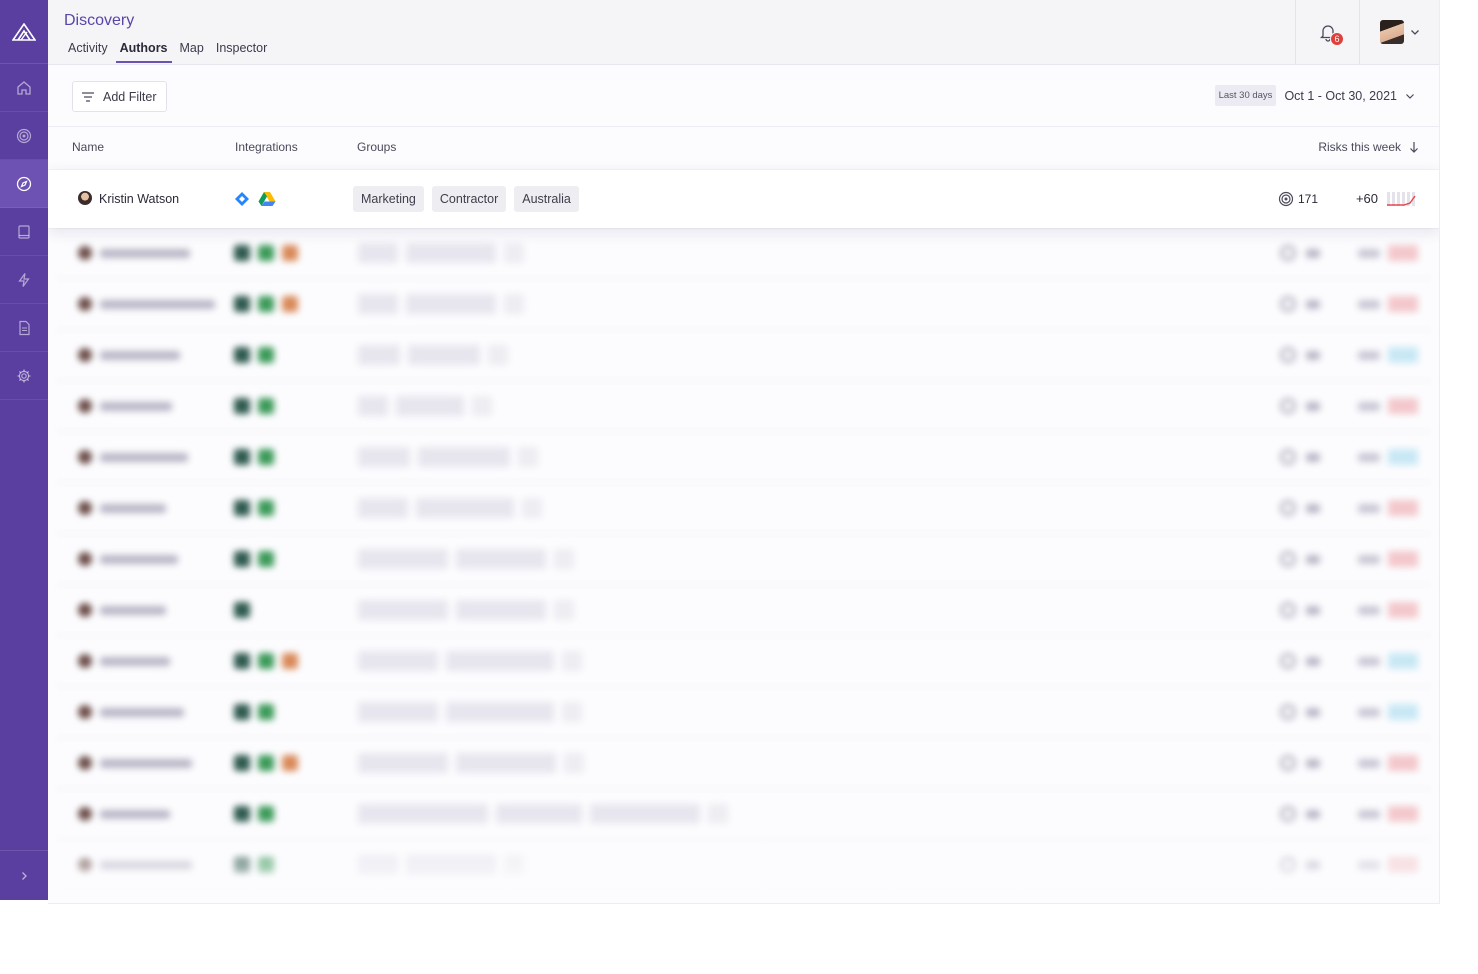  What do you see at coordinates (1414, 32) in the screenshot?
I see `chevron-down-icon` at bounding box center [1414, 32].